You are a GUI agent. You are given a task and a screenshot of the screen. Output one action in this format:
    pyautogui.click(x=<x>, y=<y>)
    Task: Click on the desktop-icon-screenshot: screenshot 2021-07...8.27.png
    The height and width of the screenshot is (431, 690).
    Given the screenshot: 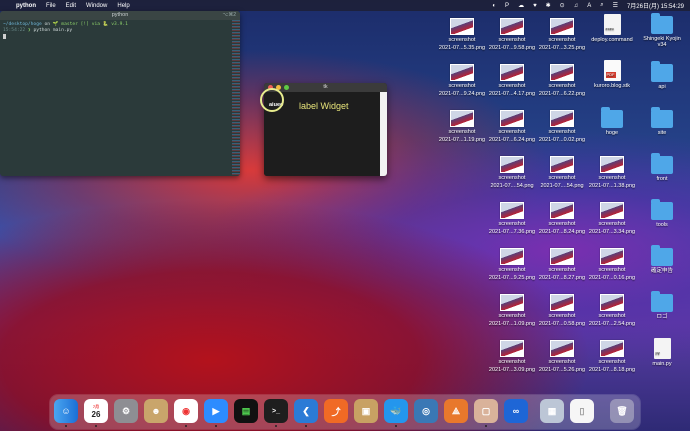 What is the action you would take?
    pyautogui.click(x=562, y=264)
    